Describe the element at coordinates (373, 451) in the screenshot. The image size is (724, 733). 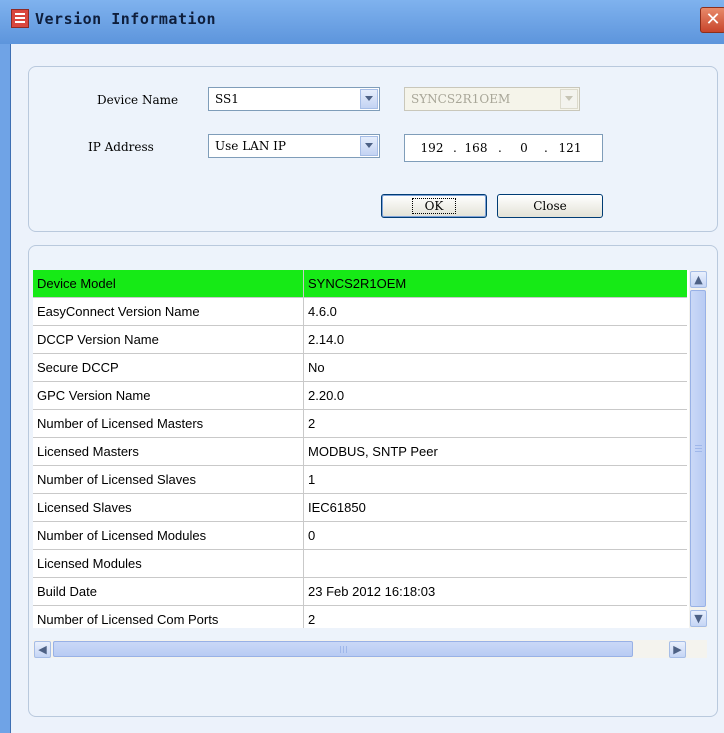
I see `row-value: MODBUS, SNTP Peer` at that location.